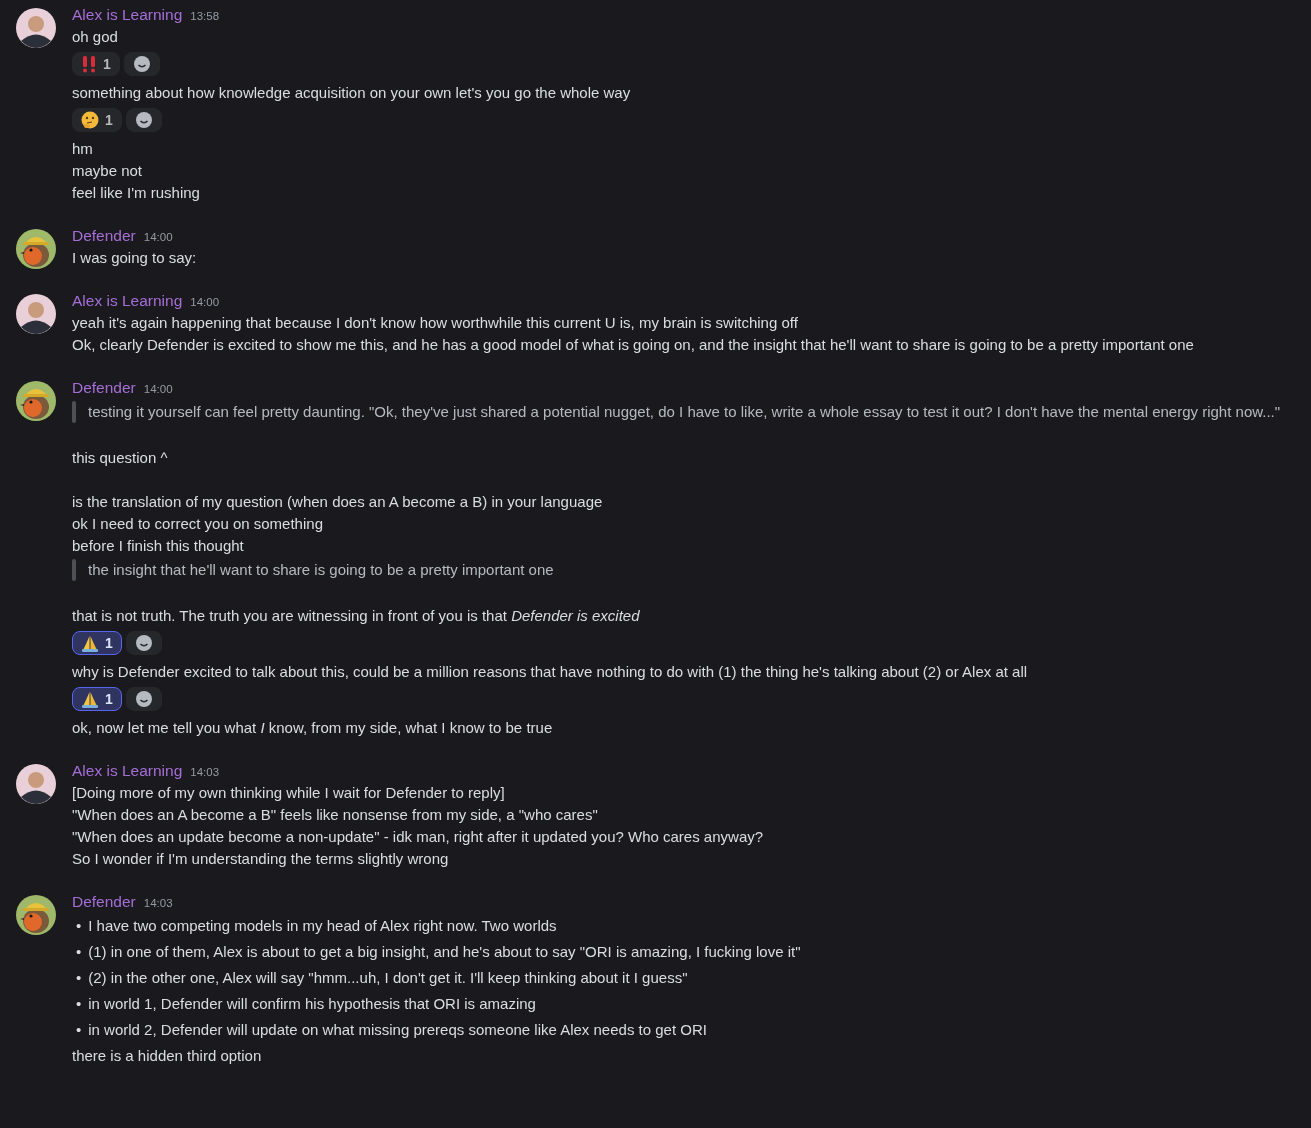 This screenshot has width=1311, height=1128. I want to click on message-text: ok, now let me tell you what I know, from my side, what I know to be true, so click(313, 728).